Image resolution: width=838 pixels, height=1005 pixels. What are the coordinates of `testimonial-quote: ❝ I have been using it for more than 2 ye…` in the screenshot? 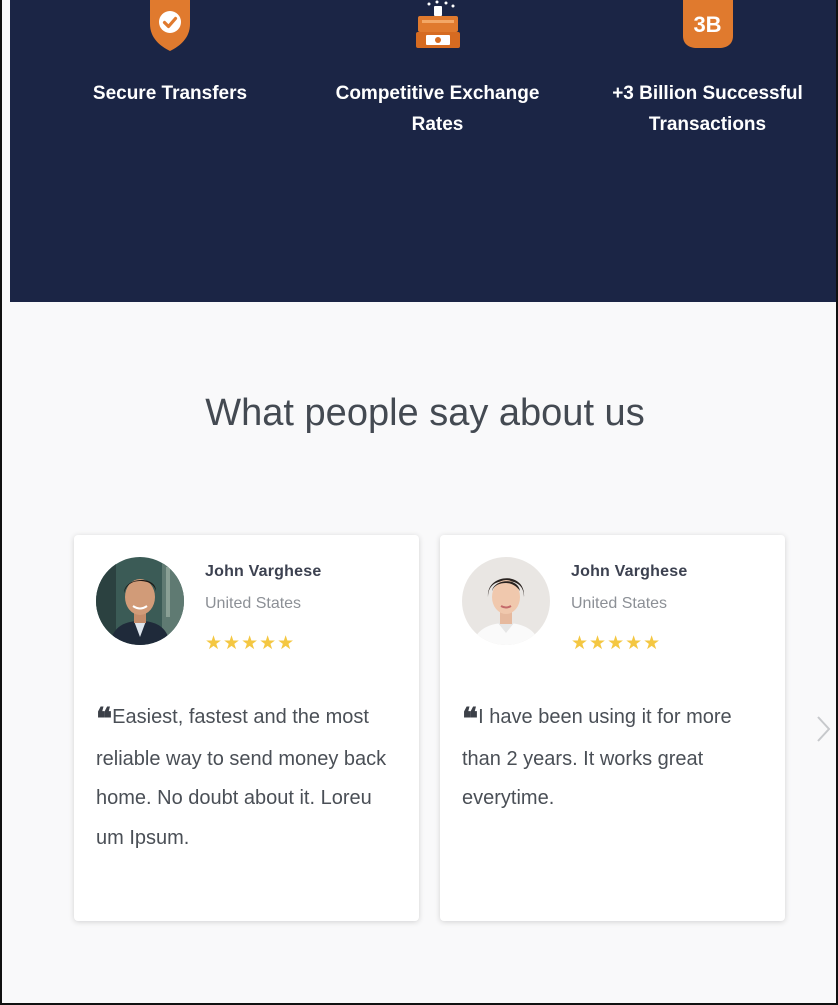 It's located at (612, 758).